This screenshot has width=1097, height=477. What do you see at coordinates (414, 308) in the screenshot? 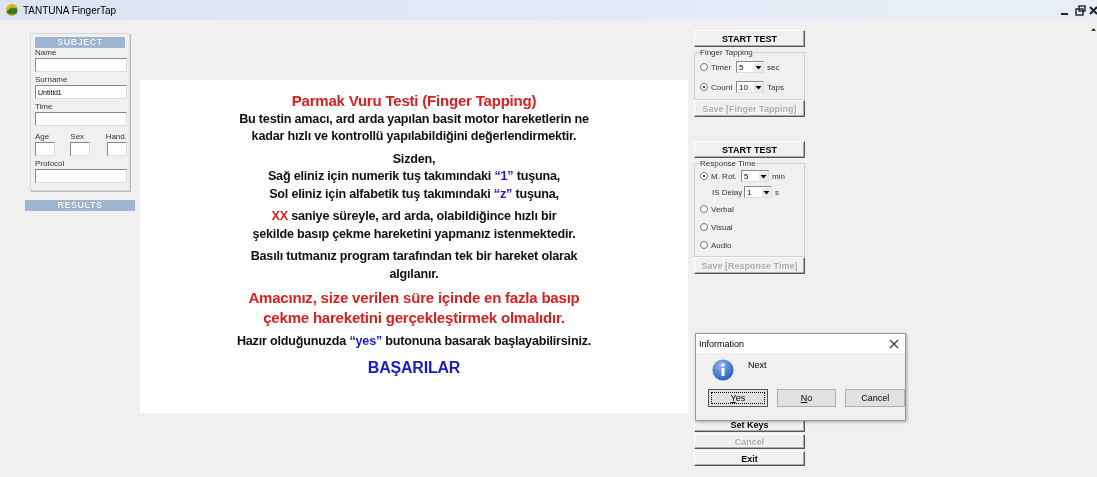
I see `instruction-paragraph: Amacınız, size verilen süre içinde en fazla basıp çekme hareketini gerçekleştirmek olmalıdır.` at bounding box center [414, 308].